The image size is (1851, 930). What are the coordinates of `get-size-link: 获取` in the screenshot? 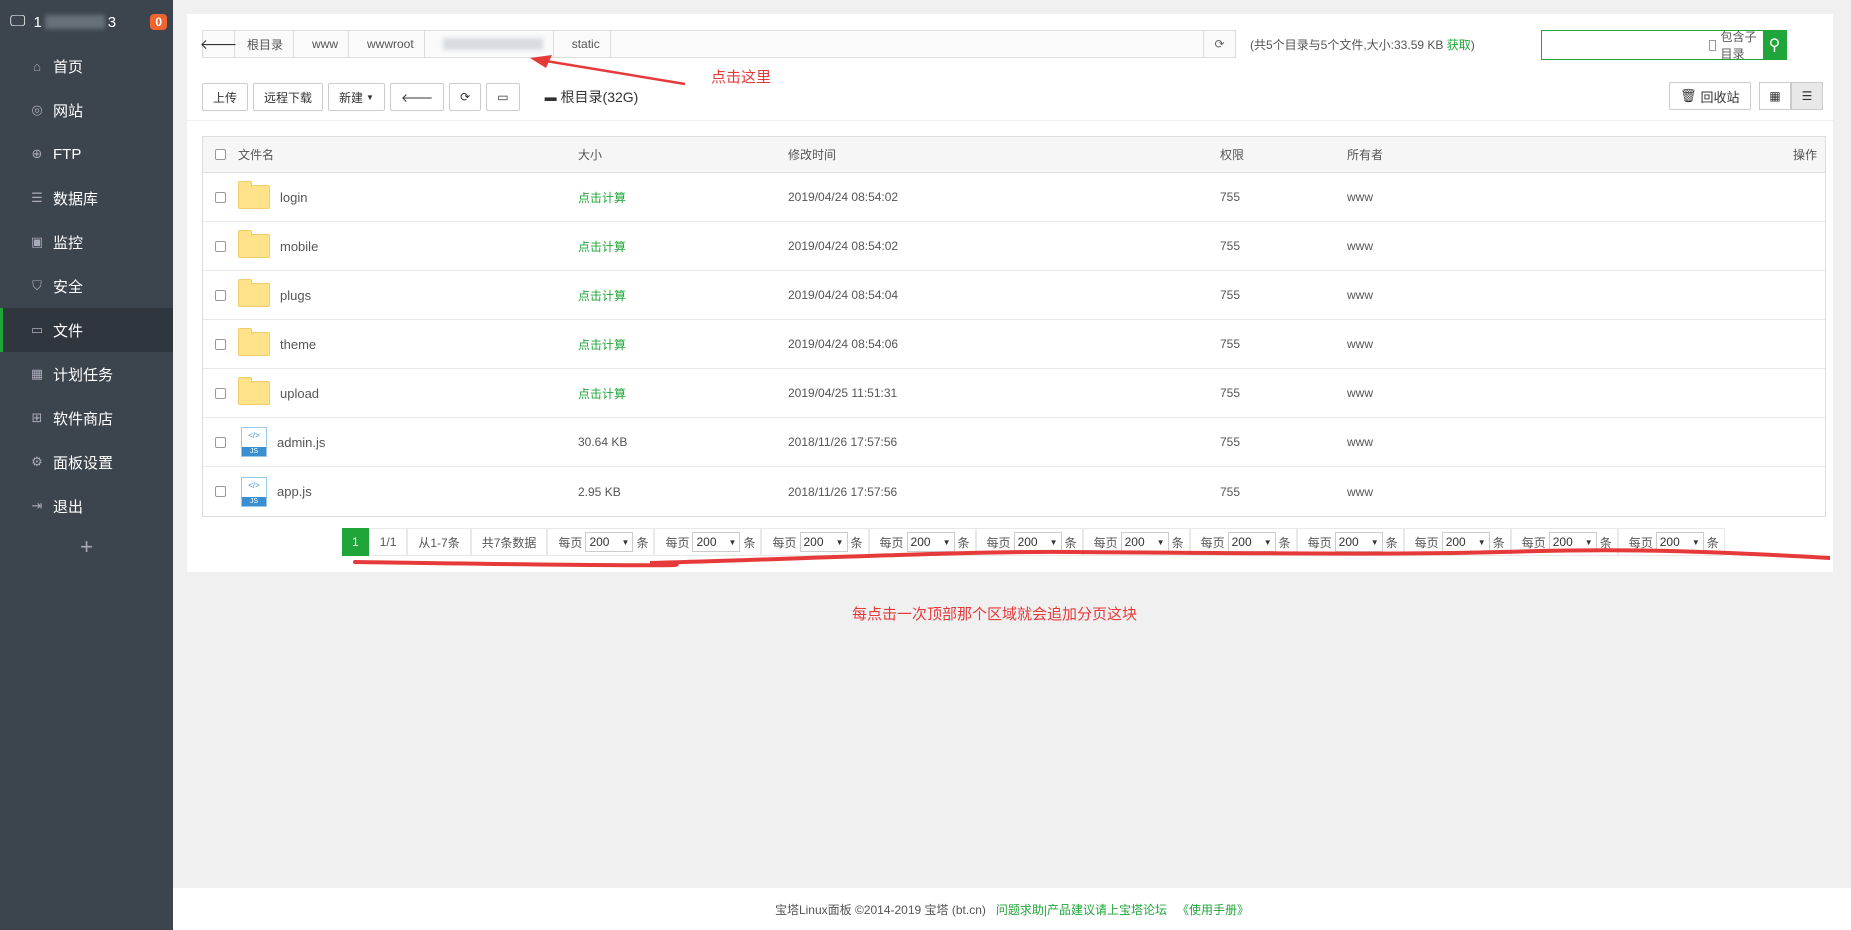 It's located at (1459, 45).